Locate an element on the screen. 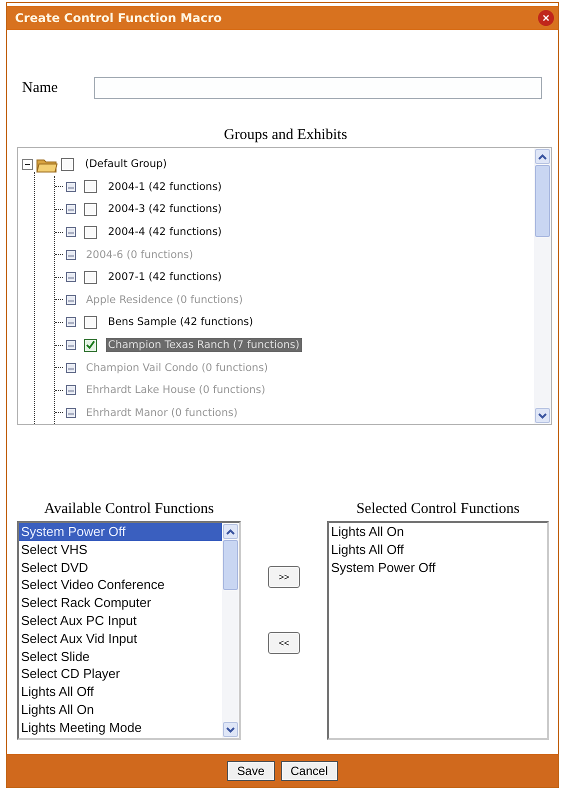  list-item: Select CD Player is located at coordinates (120, 674).